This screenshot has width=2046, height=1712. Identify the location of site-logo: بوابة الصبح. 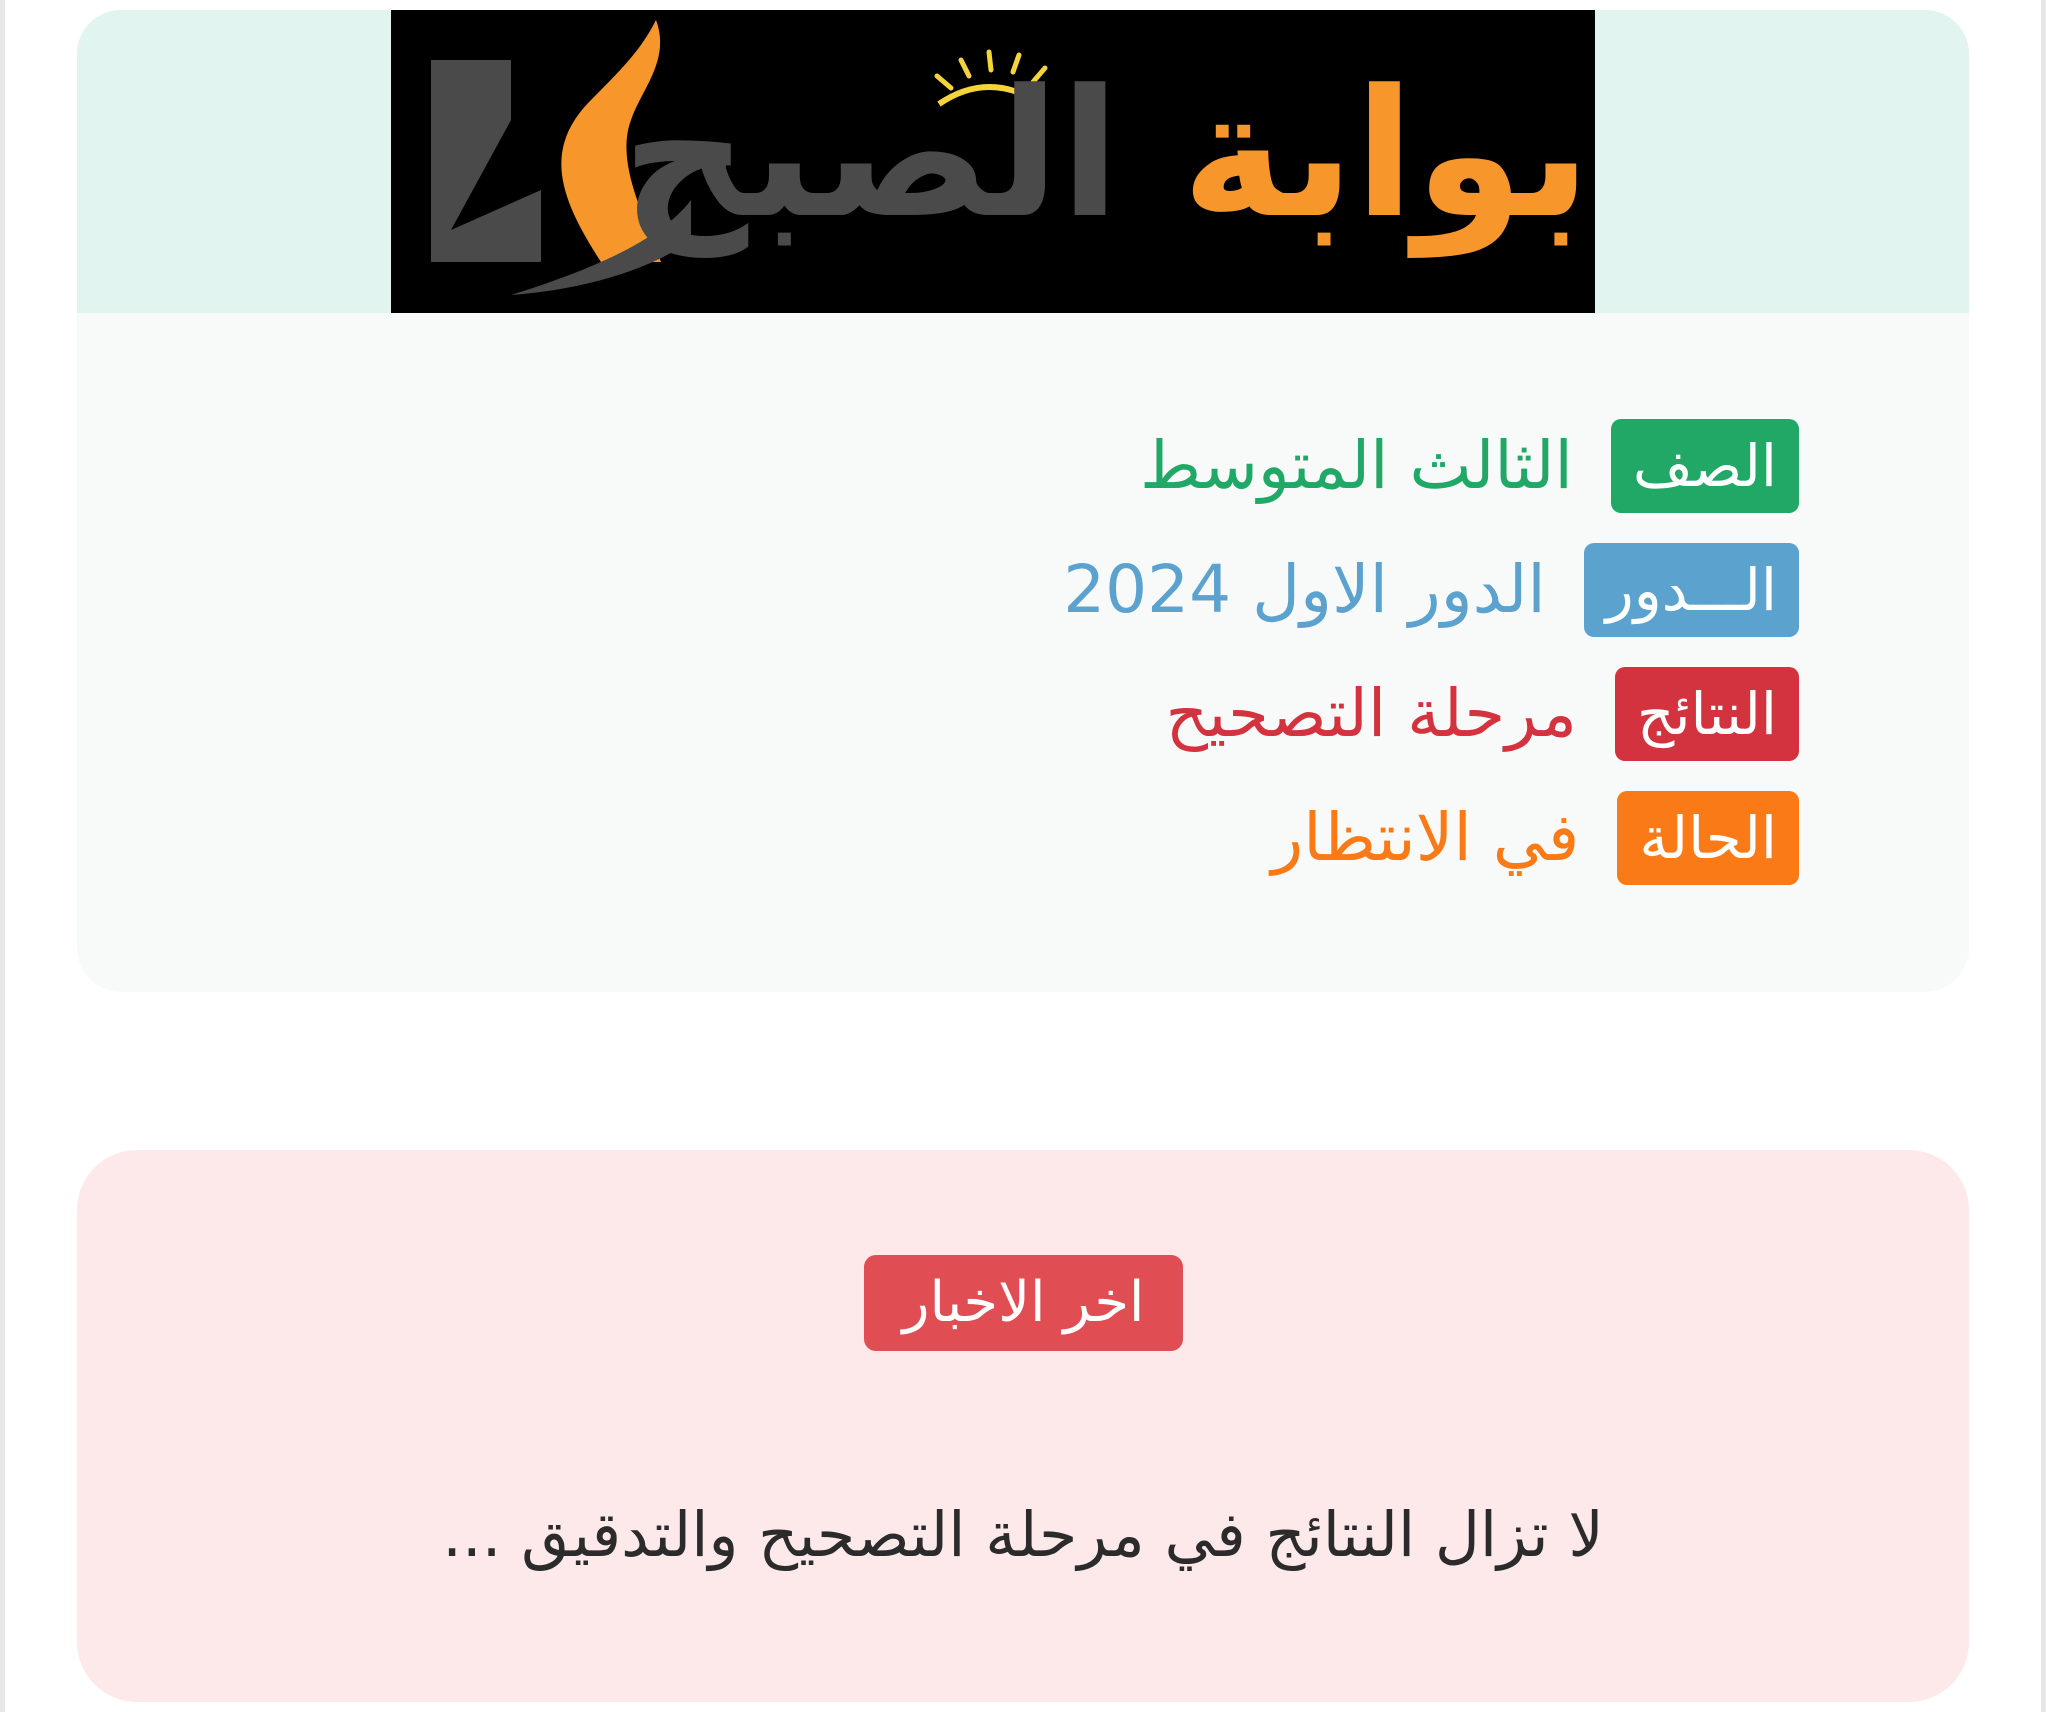
(993, 161).